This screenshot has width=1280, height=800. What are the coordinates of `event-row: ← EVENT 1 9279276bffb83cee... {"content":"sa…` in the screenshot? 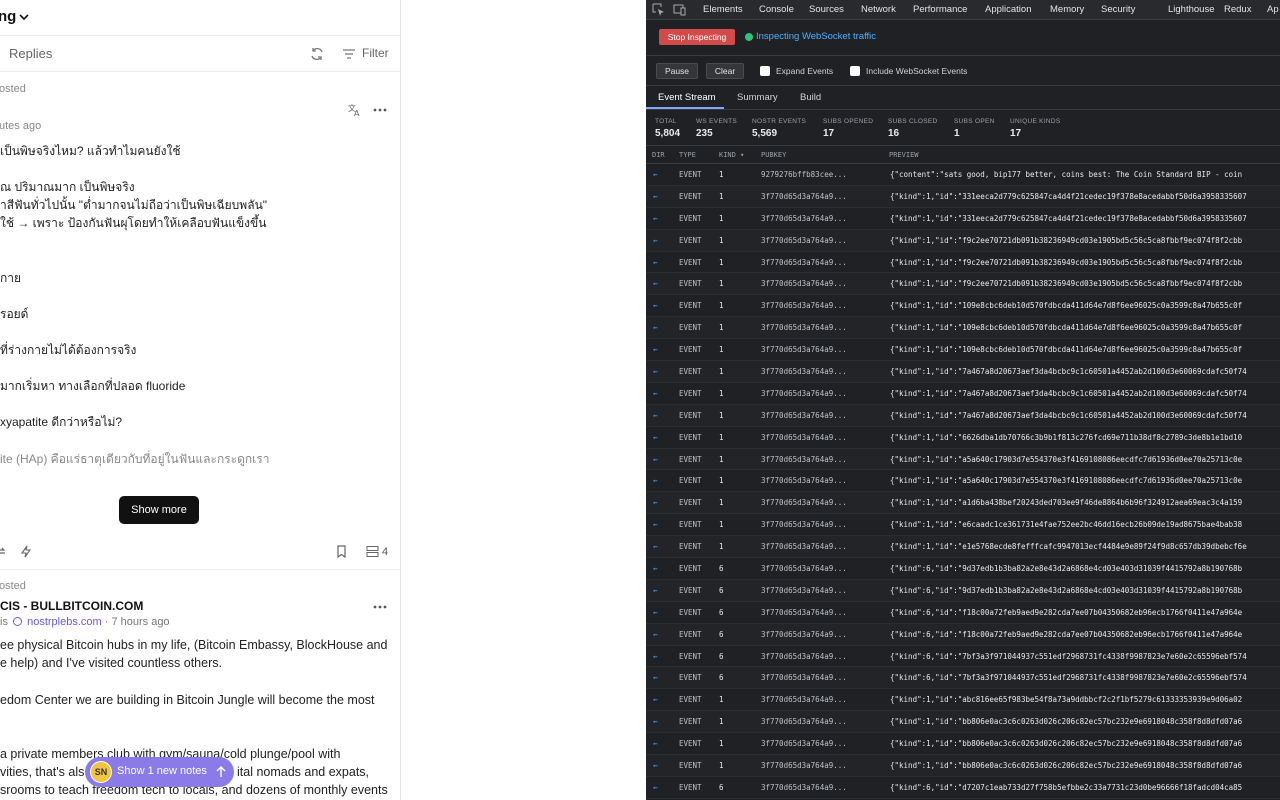 It's located at (963, 175).